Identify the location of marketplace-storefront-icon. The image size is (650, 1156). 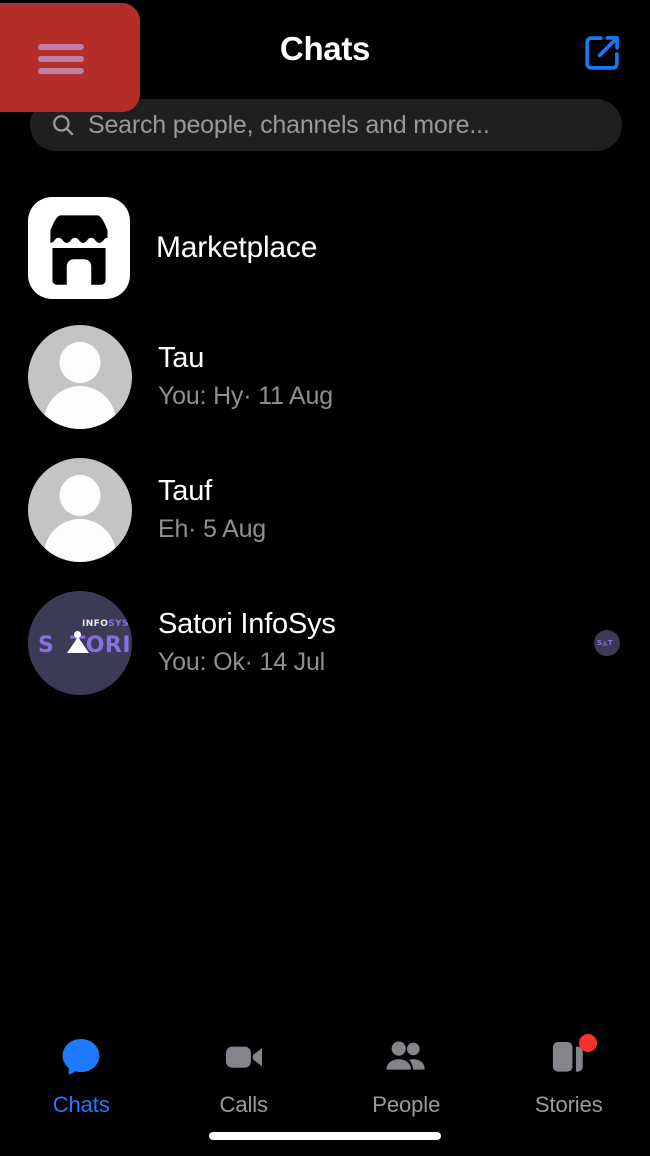
(79, 250).